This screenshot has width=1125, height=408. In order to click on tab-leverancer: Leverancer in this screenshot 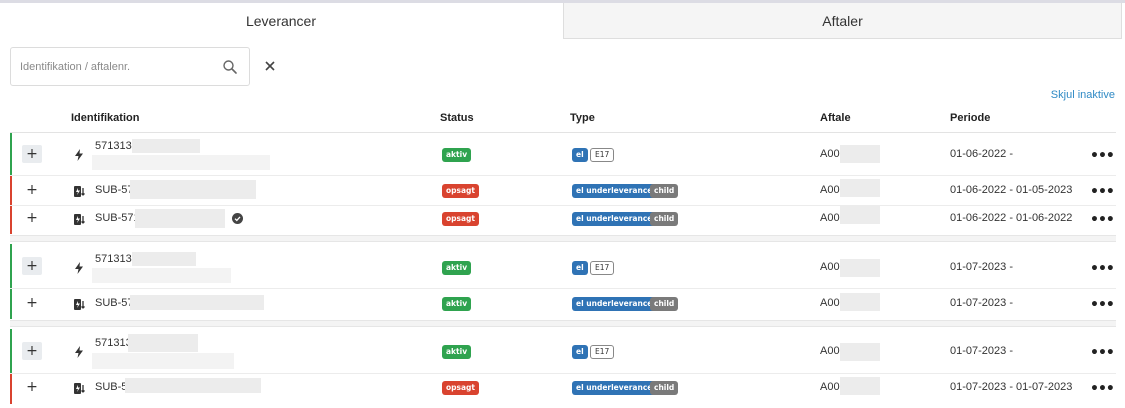, I will do `click(281, 21)`.